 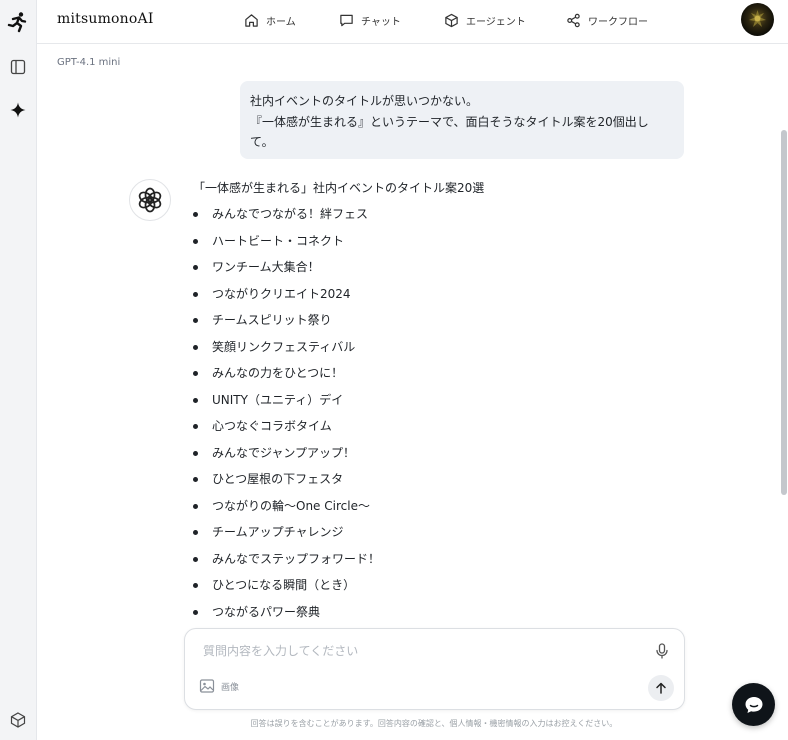 I want to click on support-chat-button, so click(x=753, y=704).